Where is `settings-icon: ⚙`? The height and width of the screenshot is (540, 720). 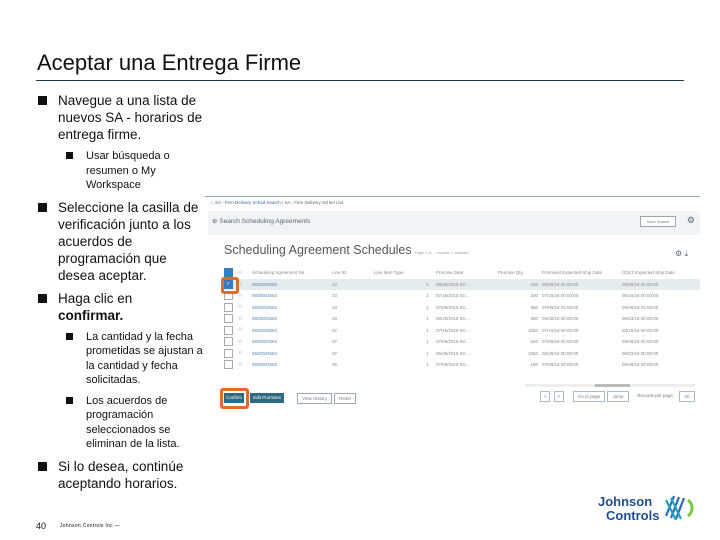
settings-icon: ⚙ is located at coordinates (678, 253).